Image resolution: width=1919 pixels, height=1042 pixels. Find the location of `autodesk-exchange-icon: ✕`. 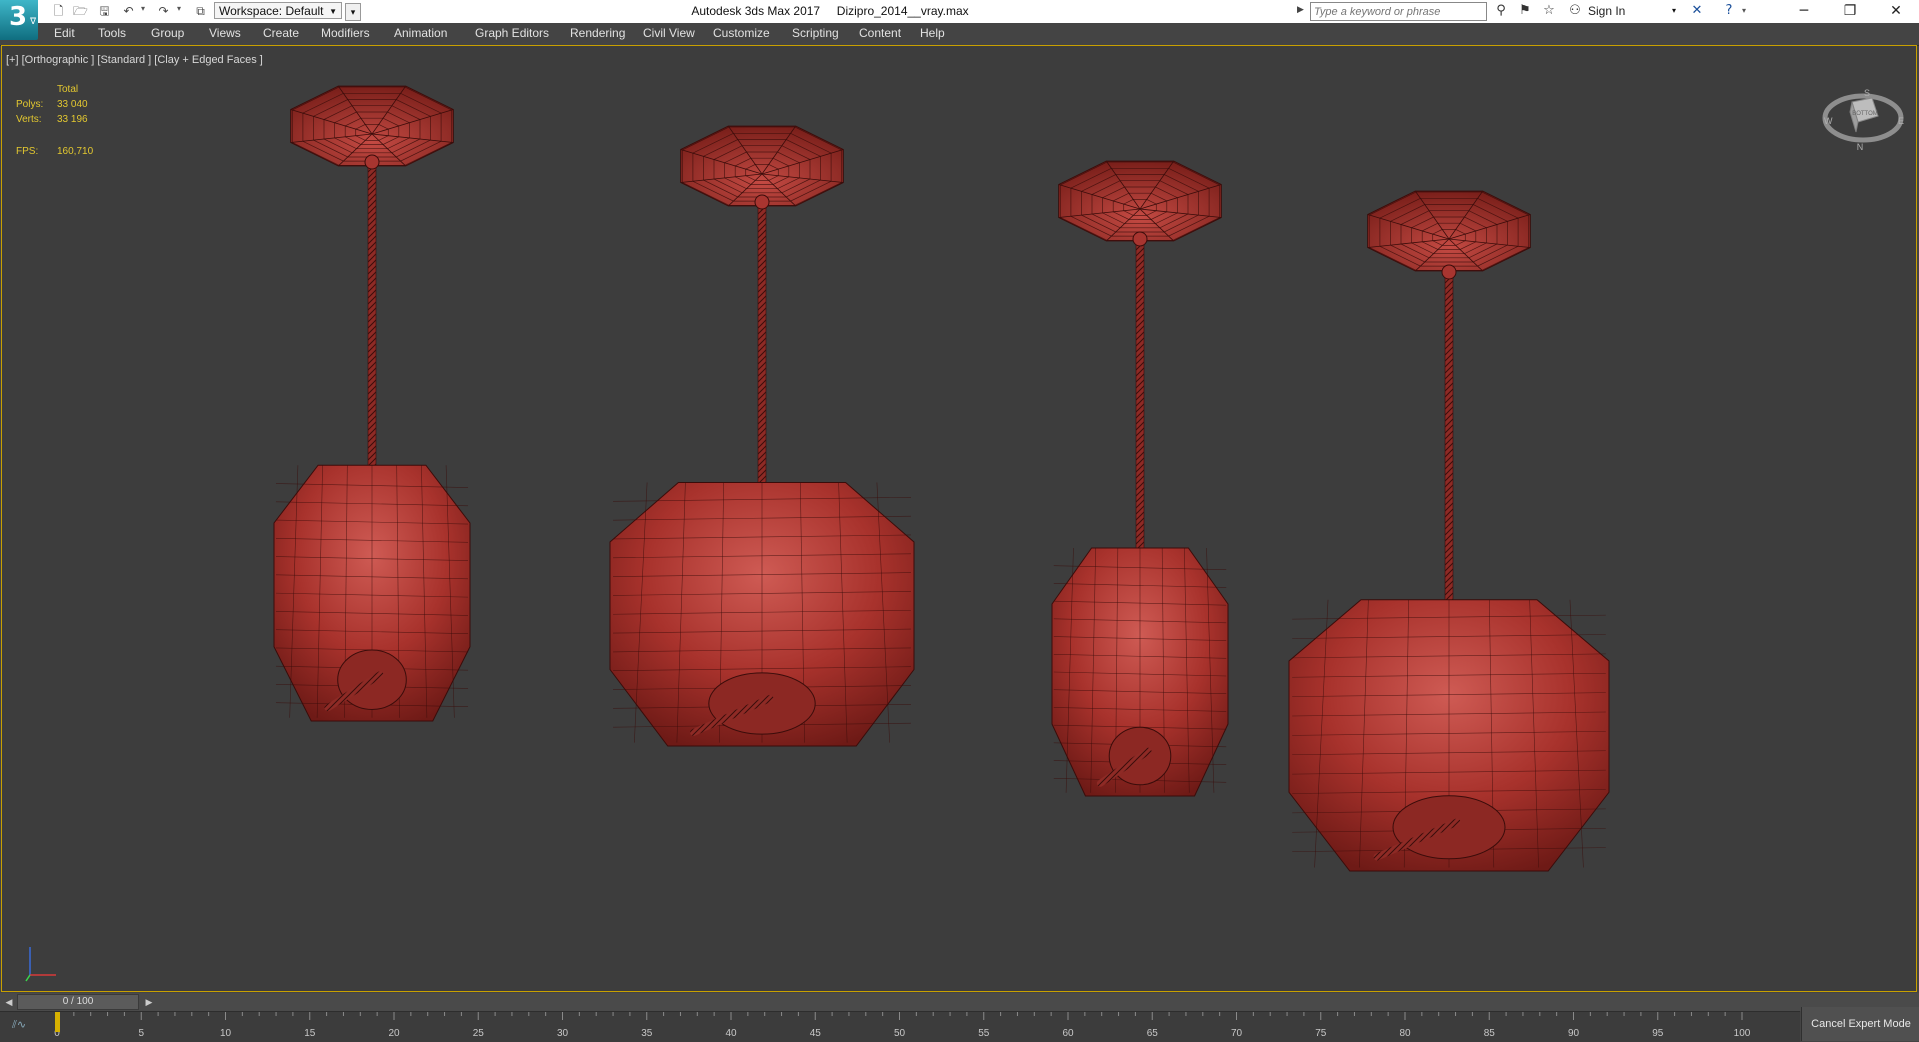

autodesk-exchange-icon: ✕ is located at coordinates (1697, 11).